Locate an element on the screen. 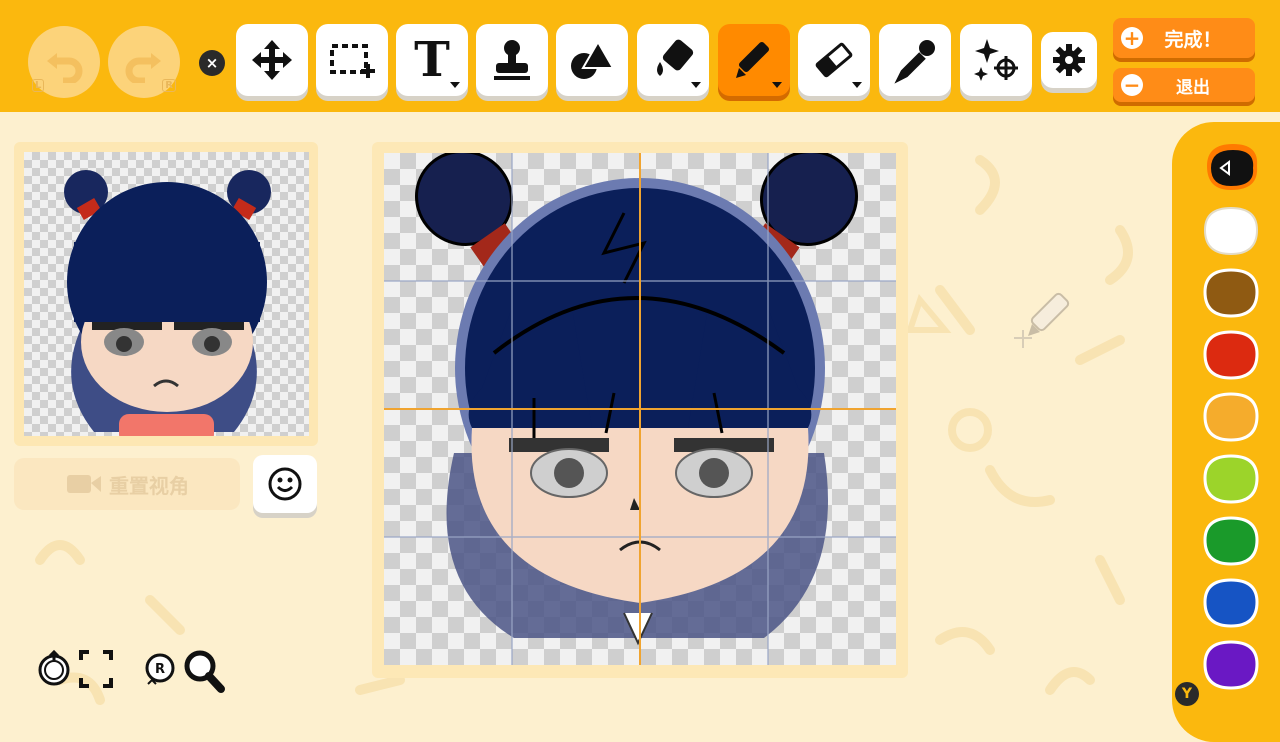  character-preview is located at coordinates (166, 294).